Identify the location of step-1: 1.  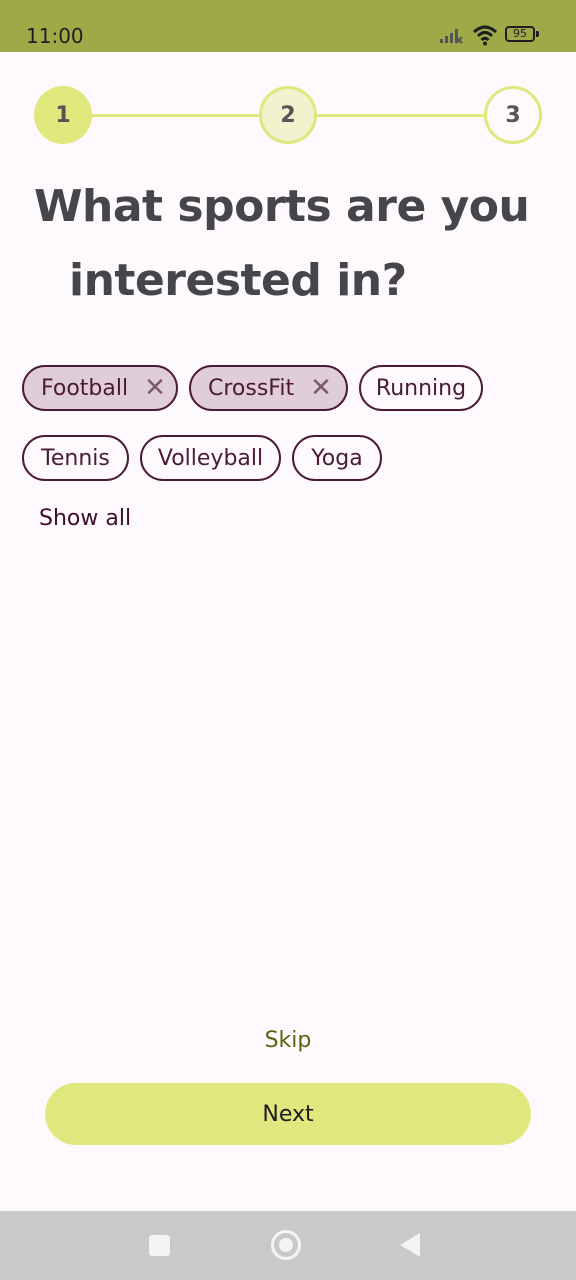
(63, 115).